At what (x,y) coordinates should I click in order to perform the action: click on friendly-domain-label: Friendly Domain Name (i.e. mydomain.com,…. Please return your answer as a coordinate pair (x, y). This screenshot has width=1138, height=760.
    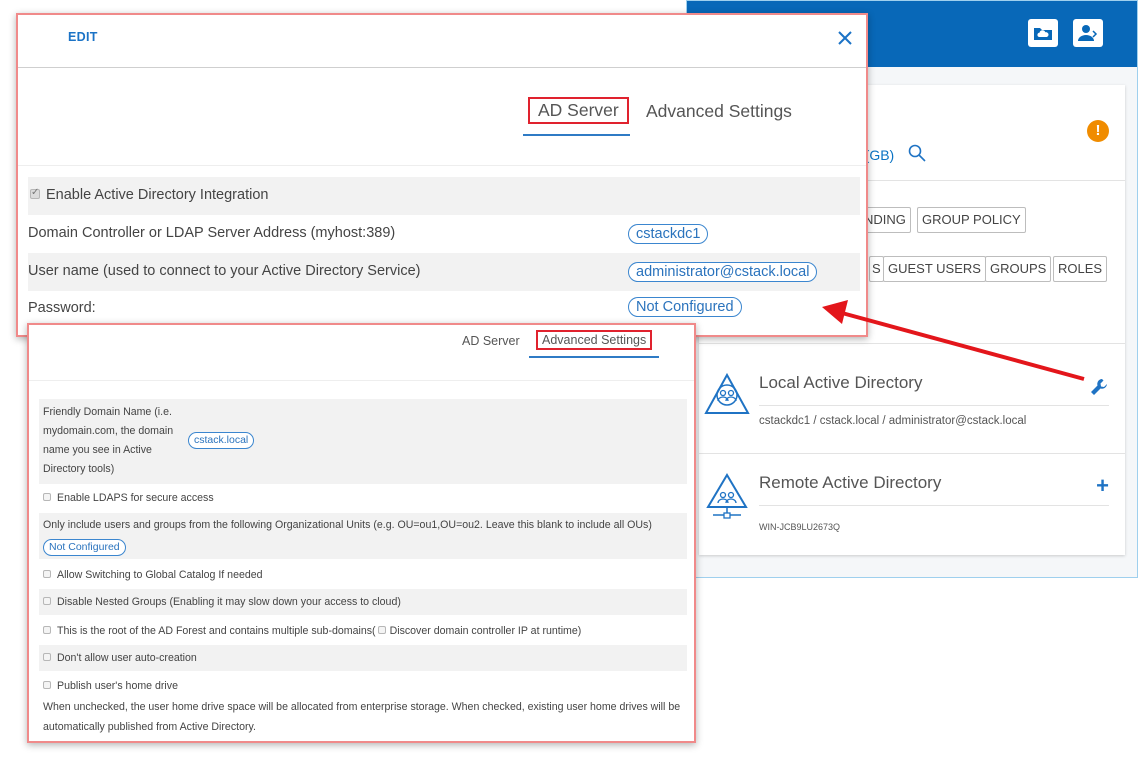
    Looking at the image, I should click on (108, 440).